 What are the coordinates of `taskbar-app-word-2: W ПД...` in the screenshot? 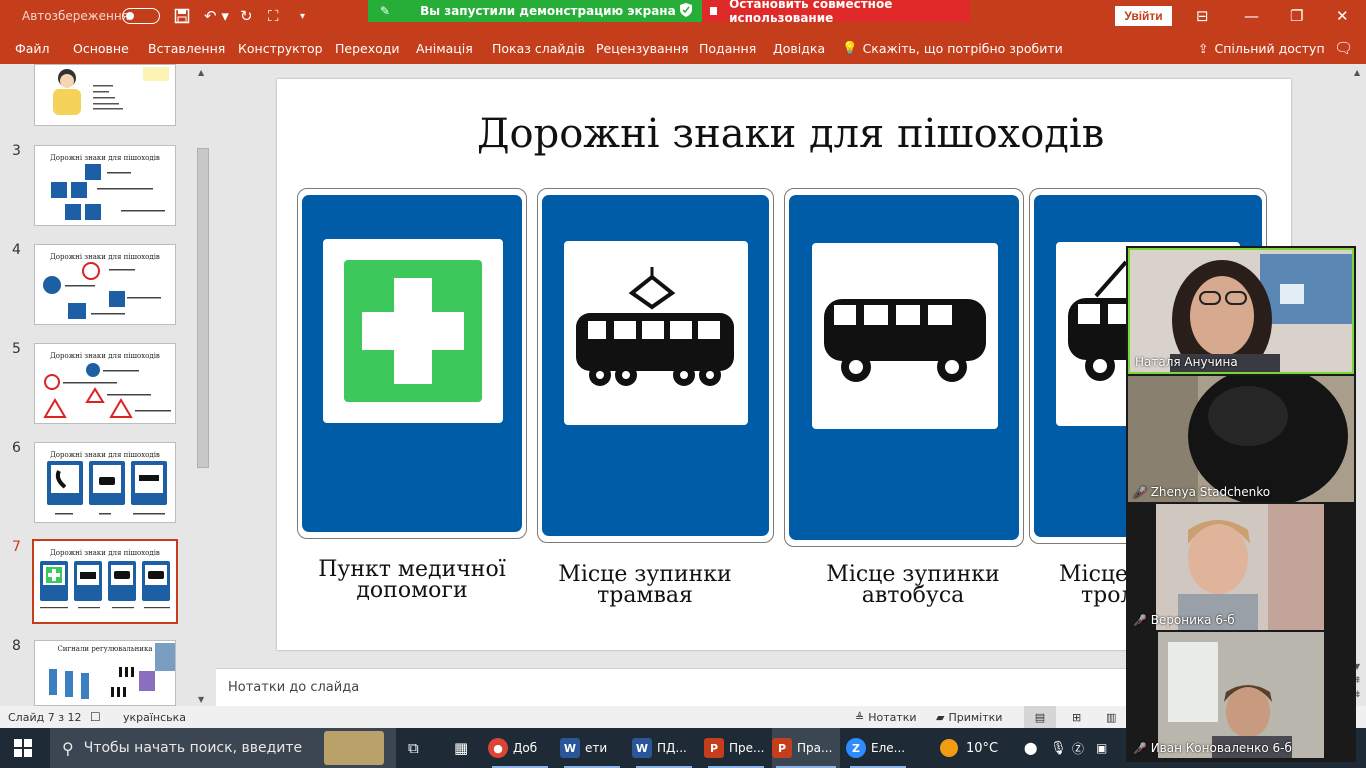 It's located at (664, 748).